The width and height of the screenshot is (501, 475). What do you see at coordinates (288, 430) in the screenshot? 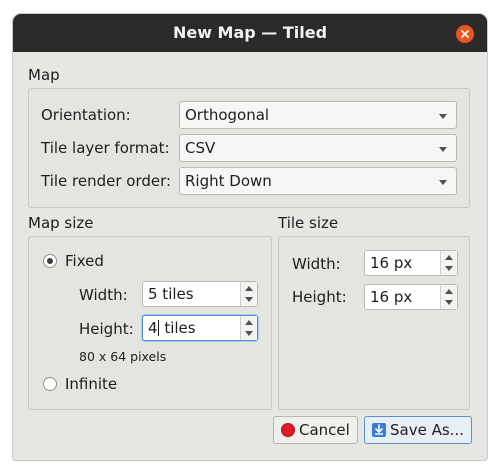
I see `record-stop-icon` at bounding box center [288, 430].